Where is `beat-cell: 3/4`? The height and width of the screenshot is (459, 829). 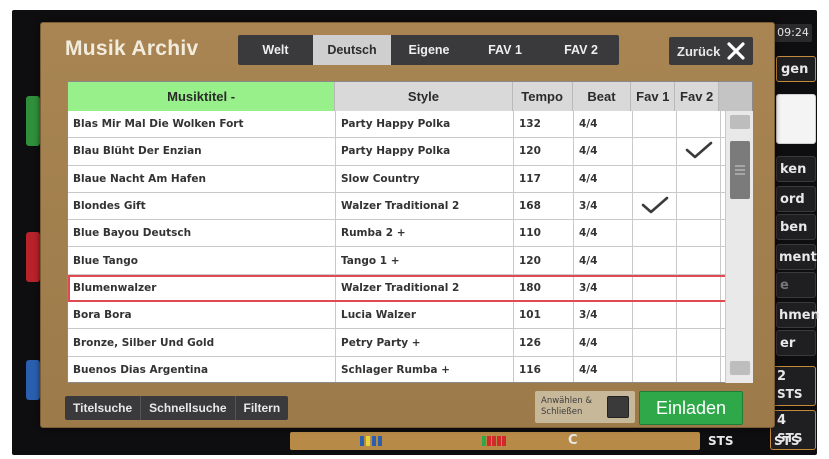
beat-cell: 3/4 is located at coordinates (603, 288).